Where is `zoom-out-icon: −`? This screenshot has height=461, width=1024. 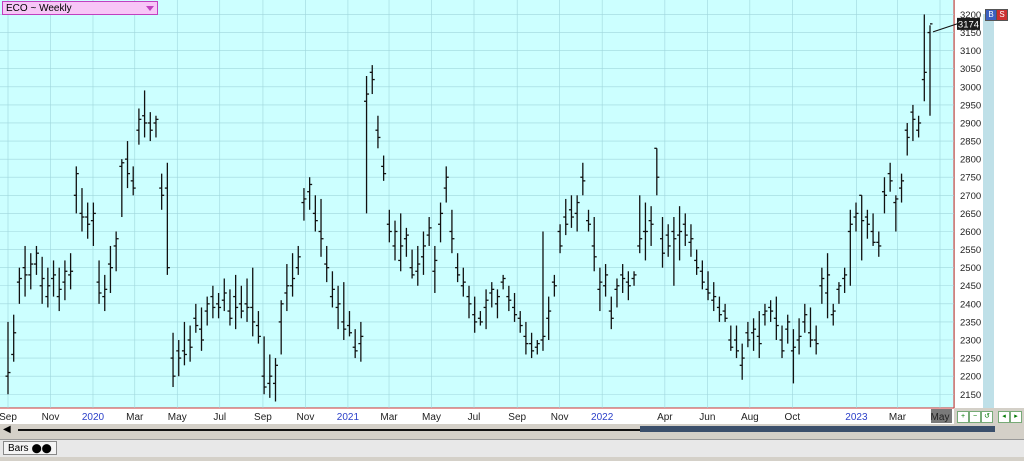 zoom-out-icon: − is located at coordinates (975, 417).